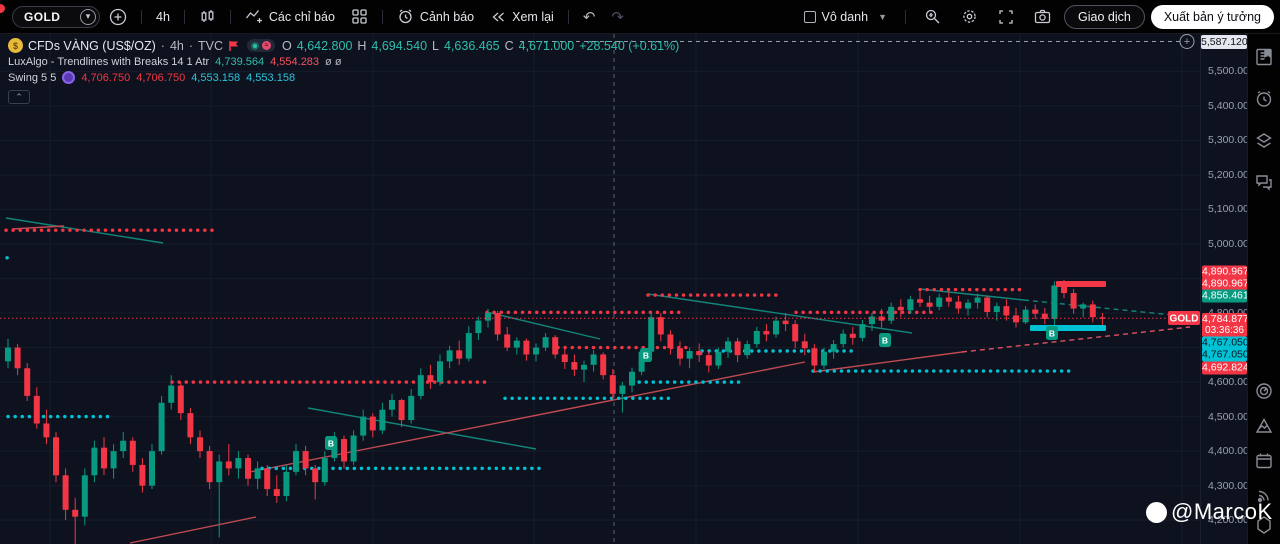  I want to click on breakout-bar, so click(1068, 328).